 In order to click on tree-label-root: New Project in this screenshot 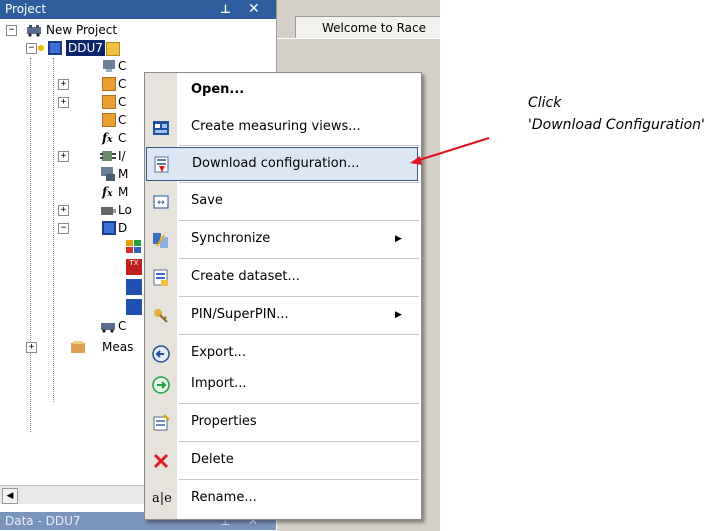, I will do `click(82, 30)`.